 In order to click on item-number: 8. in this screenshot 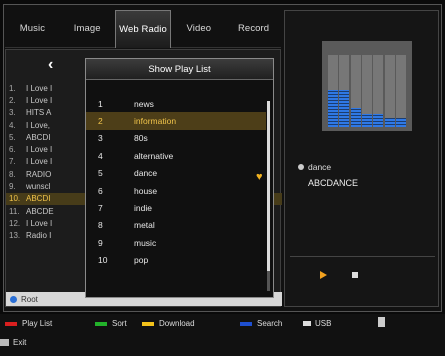, I will do `click(12, 174)`.